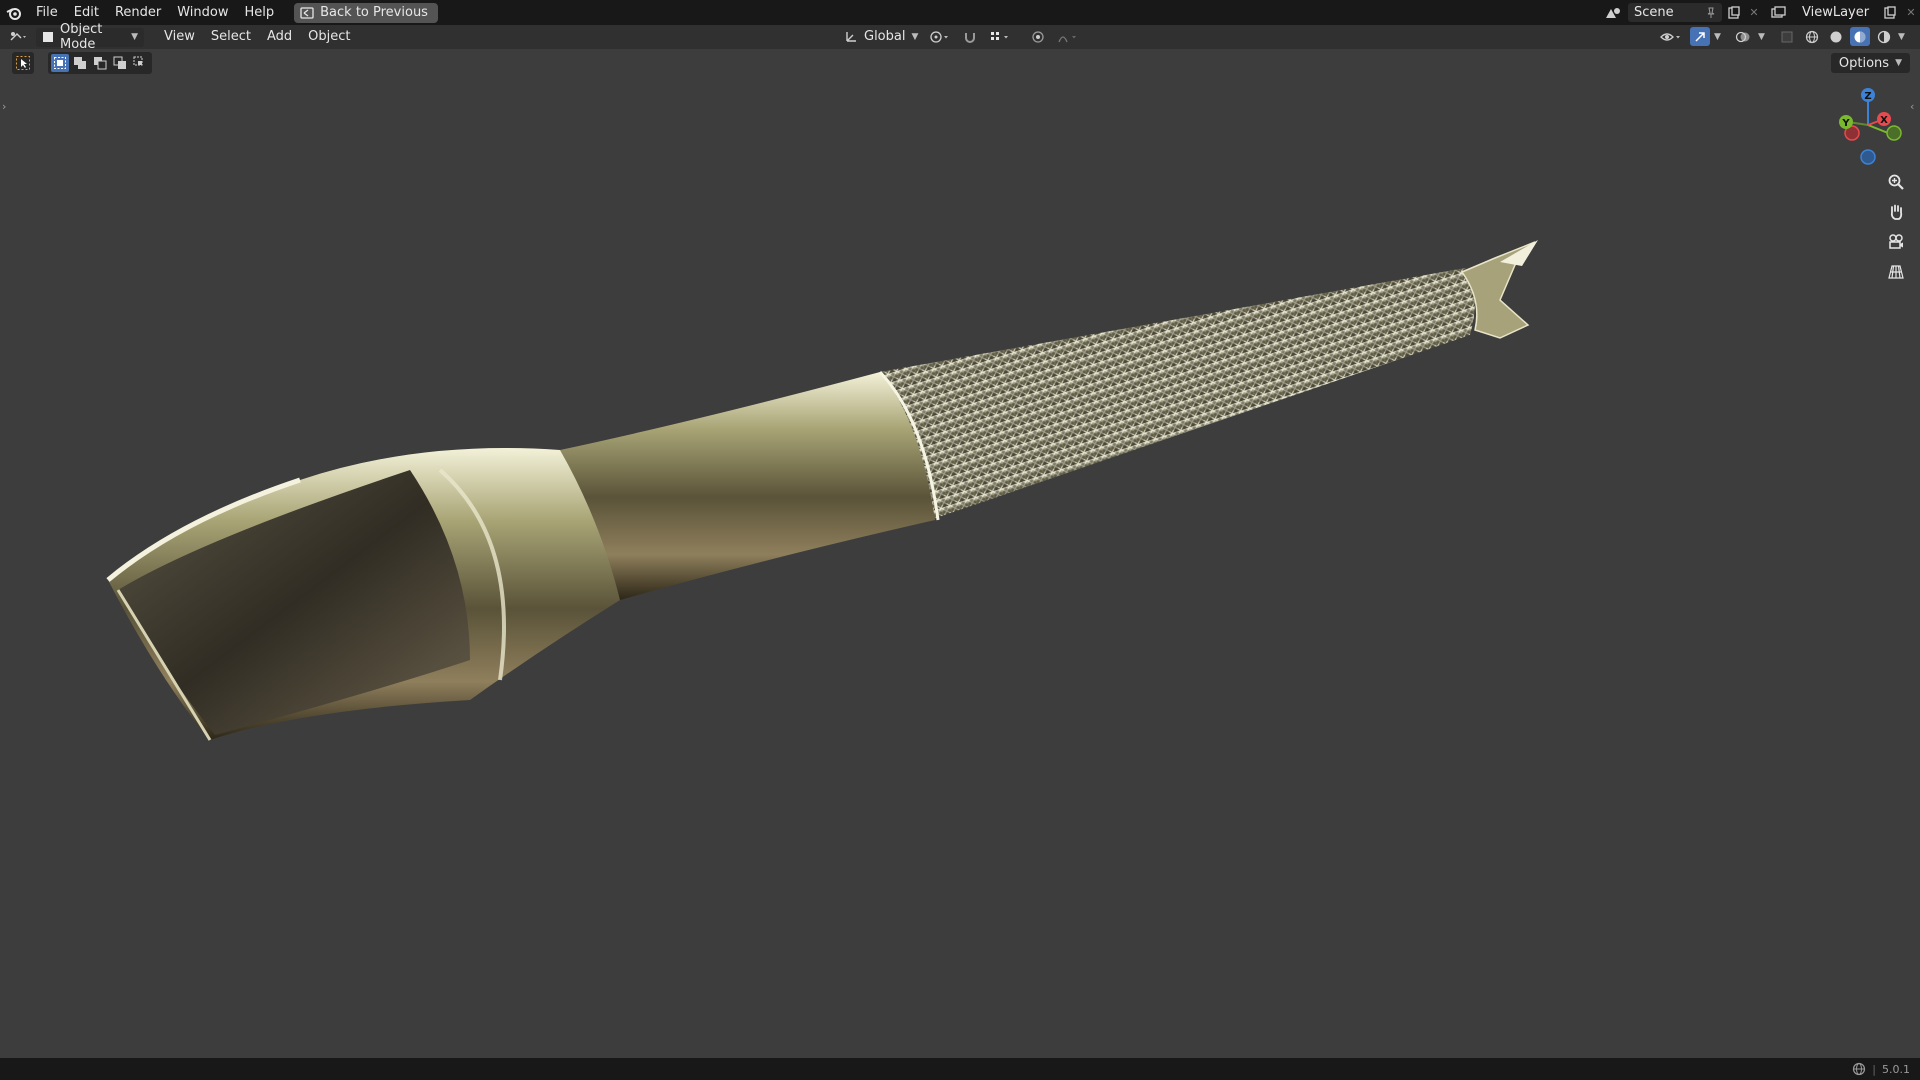 Image resolution: width=1920 pixels, height=1080 pixels. What do you see at coordinates (1613, 13) in the screenshot?
I see `scene-selector-icon` at bounding box center [1613, 13].